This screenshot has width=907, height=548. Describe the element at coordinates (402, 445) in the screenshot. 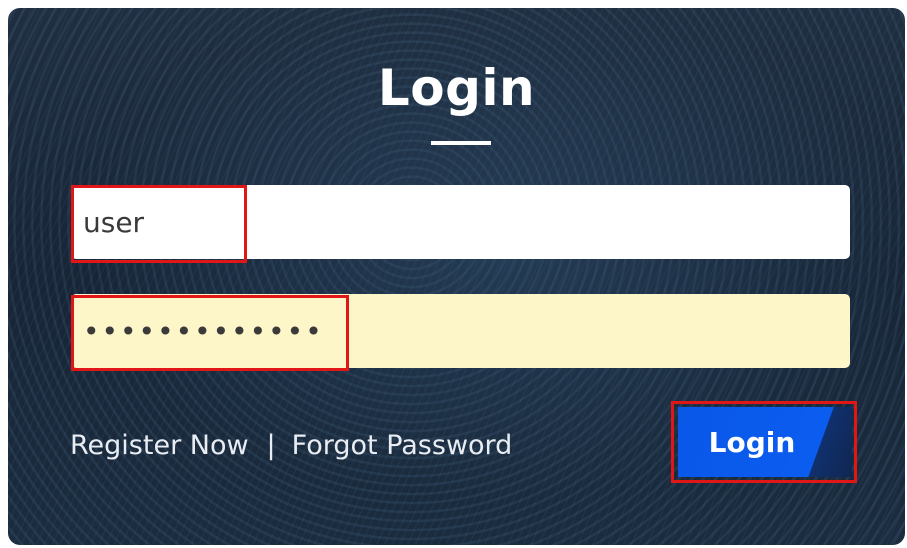

I see `forgot-password-link: Forgot Password` at that location.